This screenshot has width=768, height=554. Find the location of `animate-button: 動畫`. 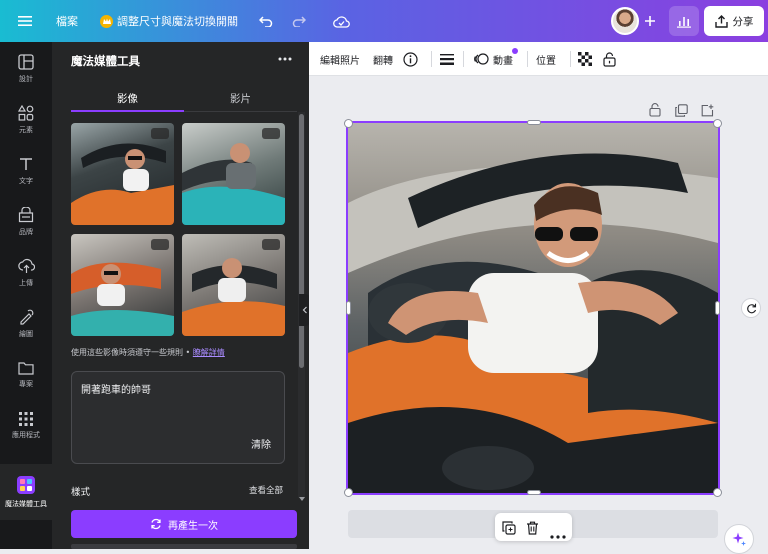

animate-button: 動畫 is located at coordinates (493, 59).